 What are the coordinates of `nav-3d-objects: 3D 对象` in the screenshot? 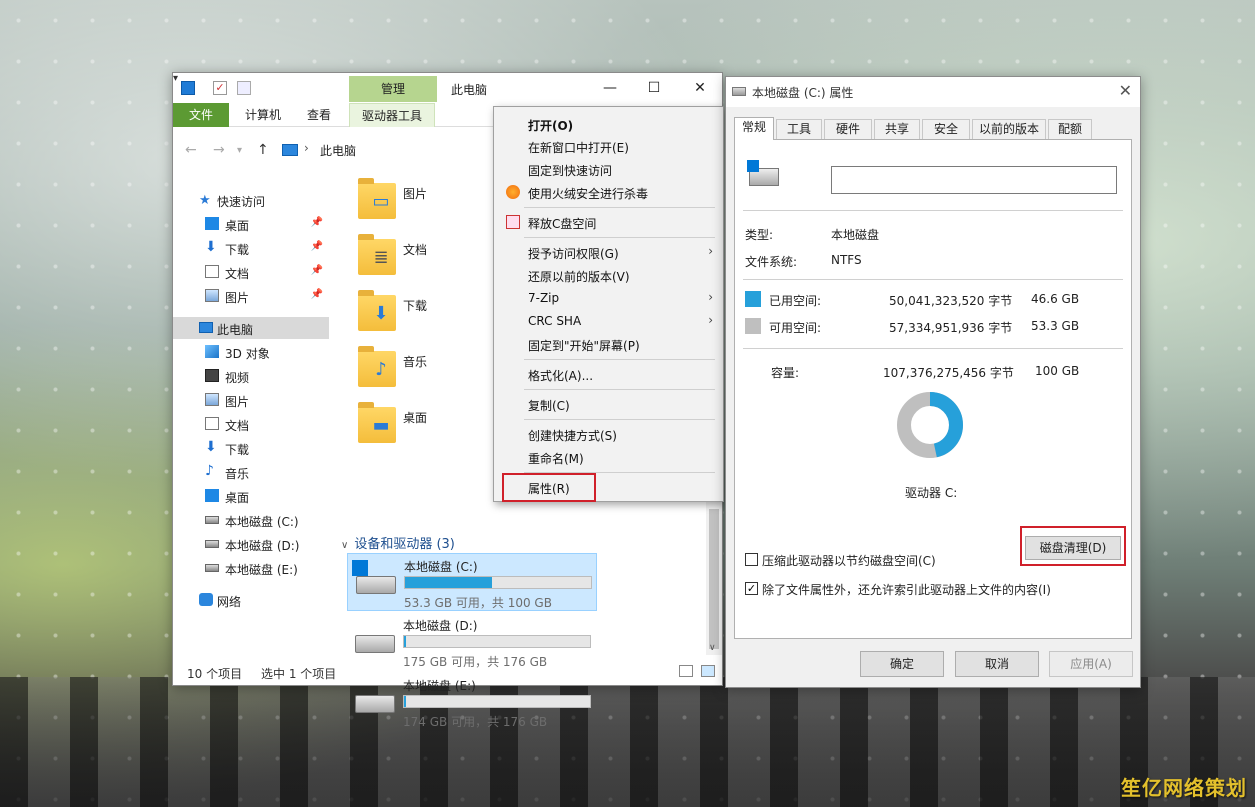 It's located at (251, 352).